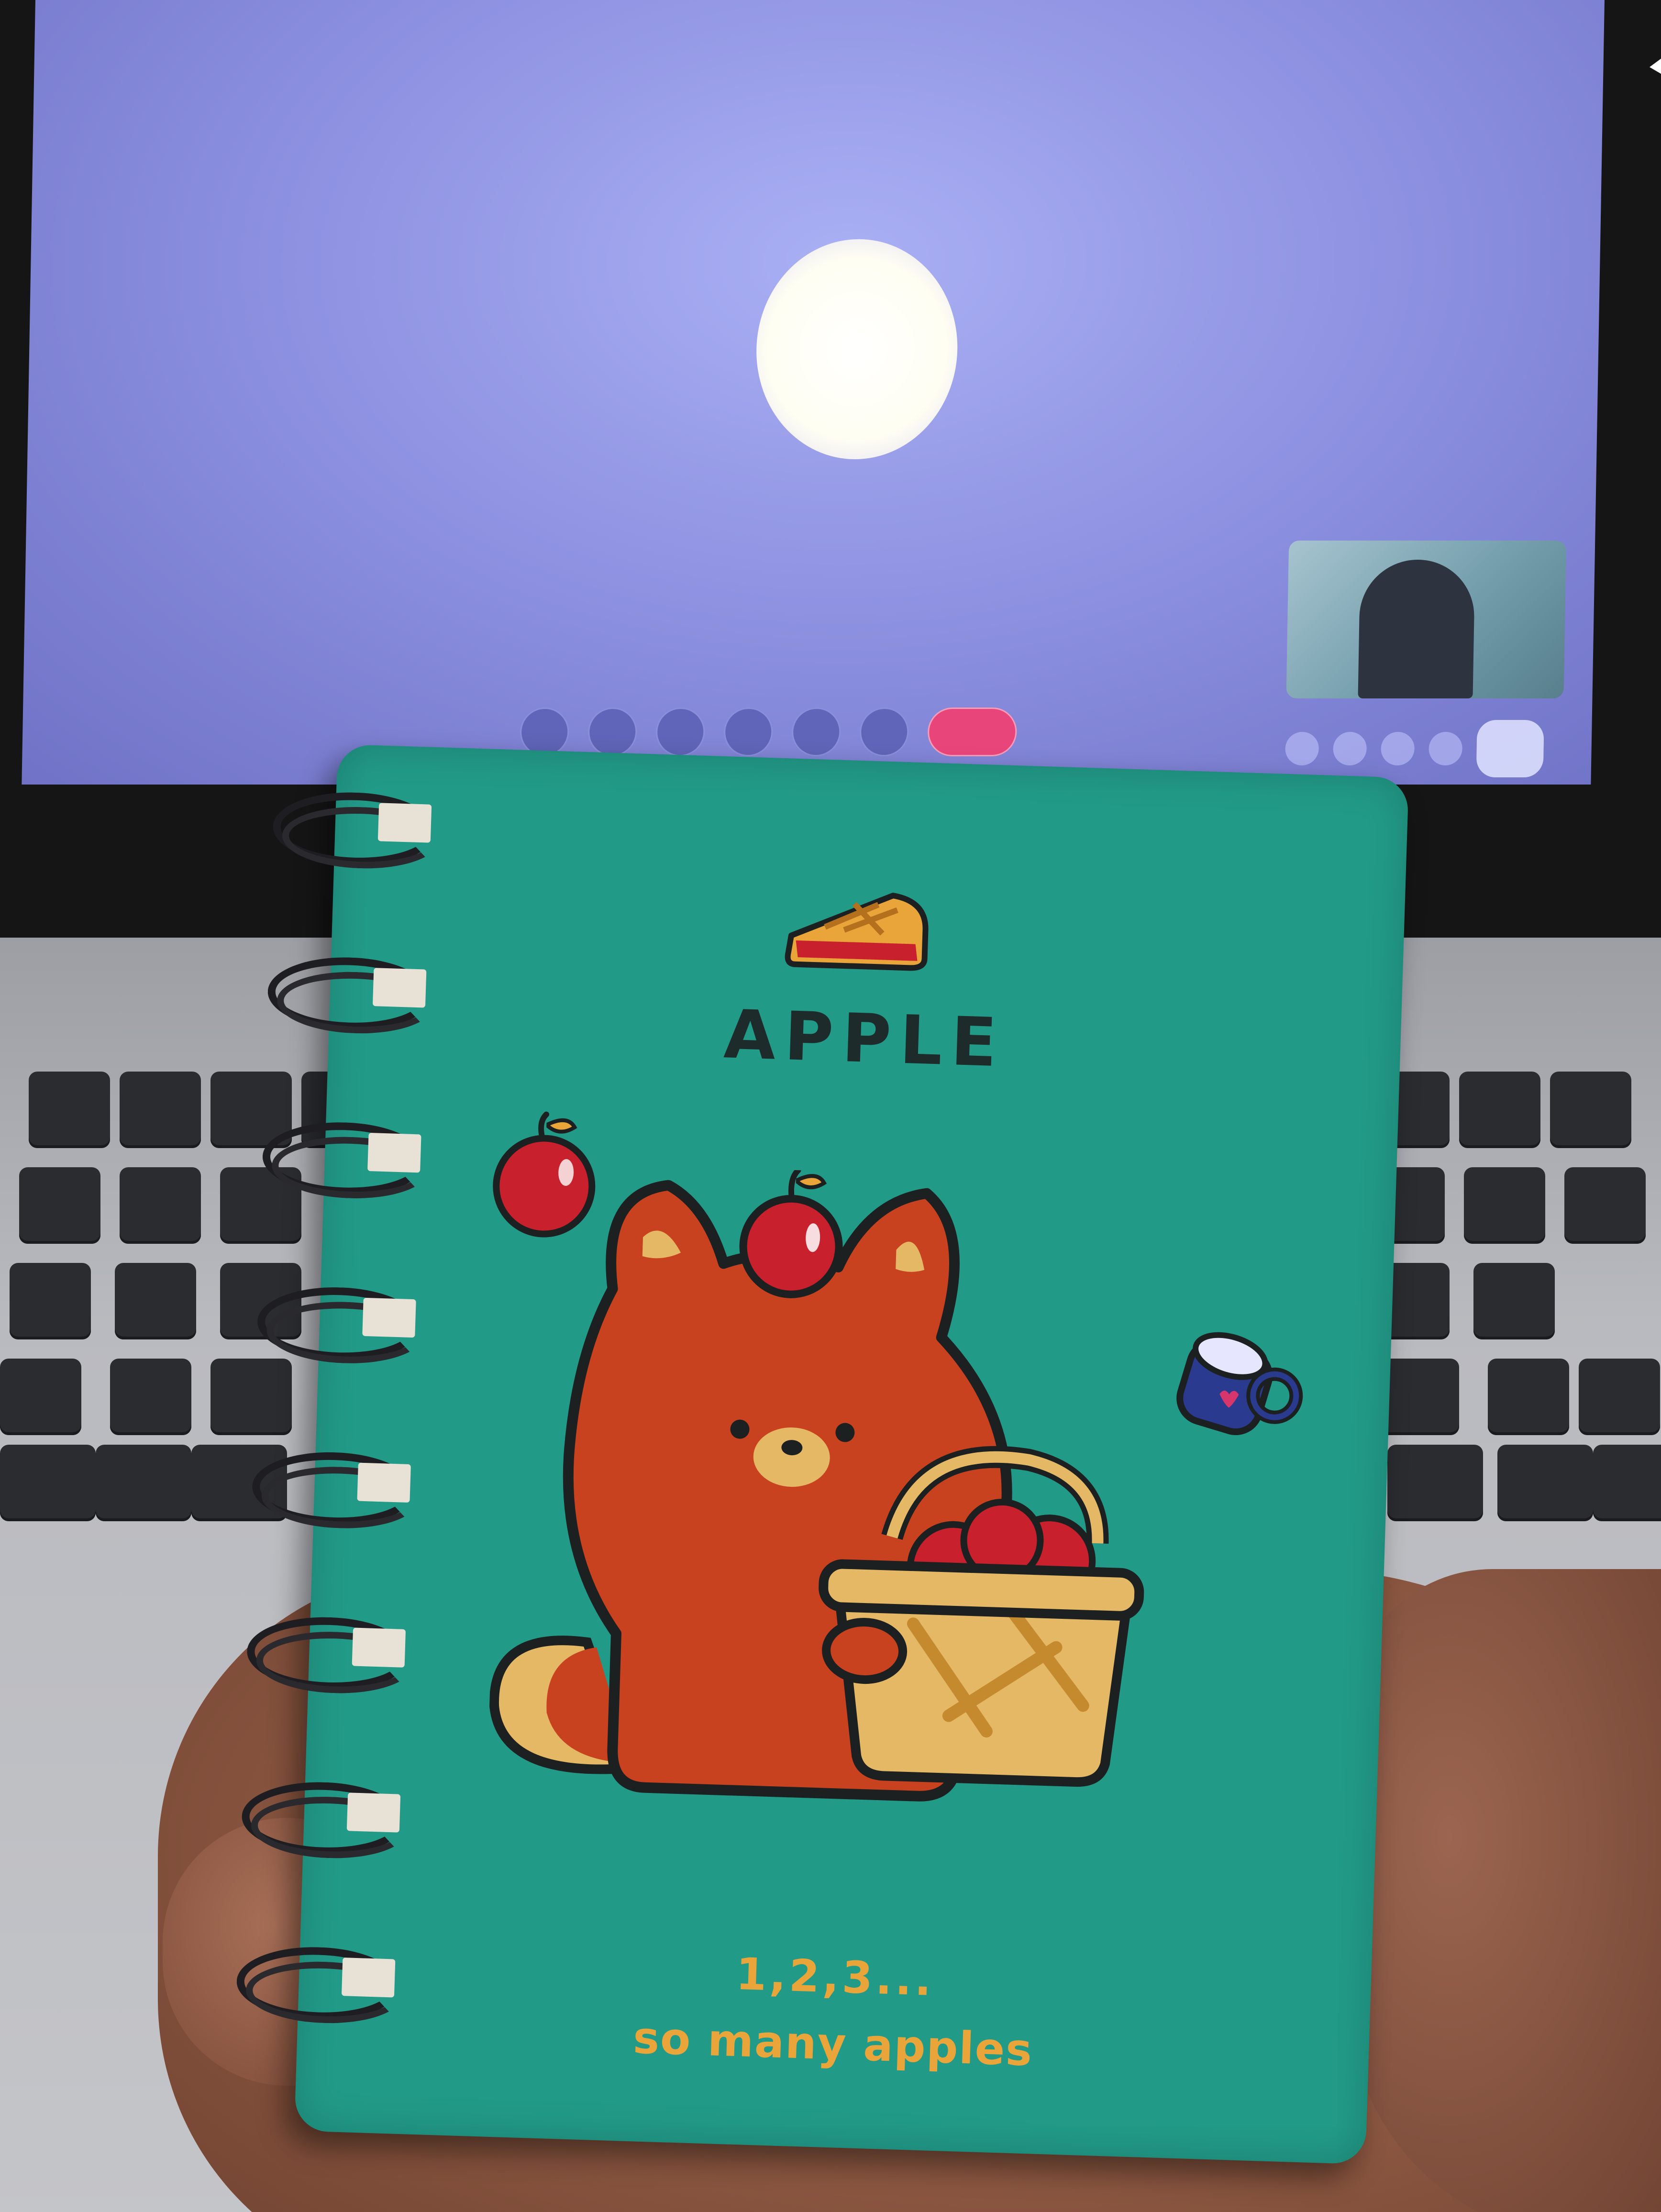  I want to click on cat-illustration, so click(817, 1484).